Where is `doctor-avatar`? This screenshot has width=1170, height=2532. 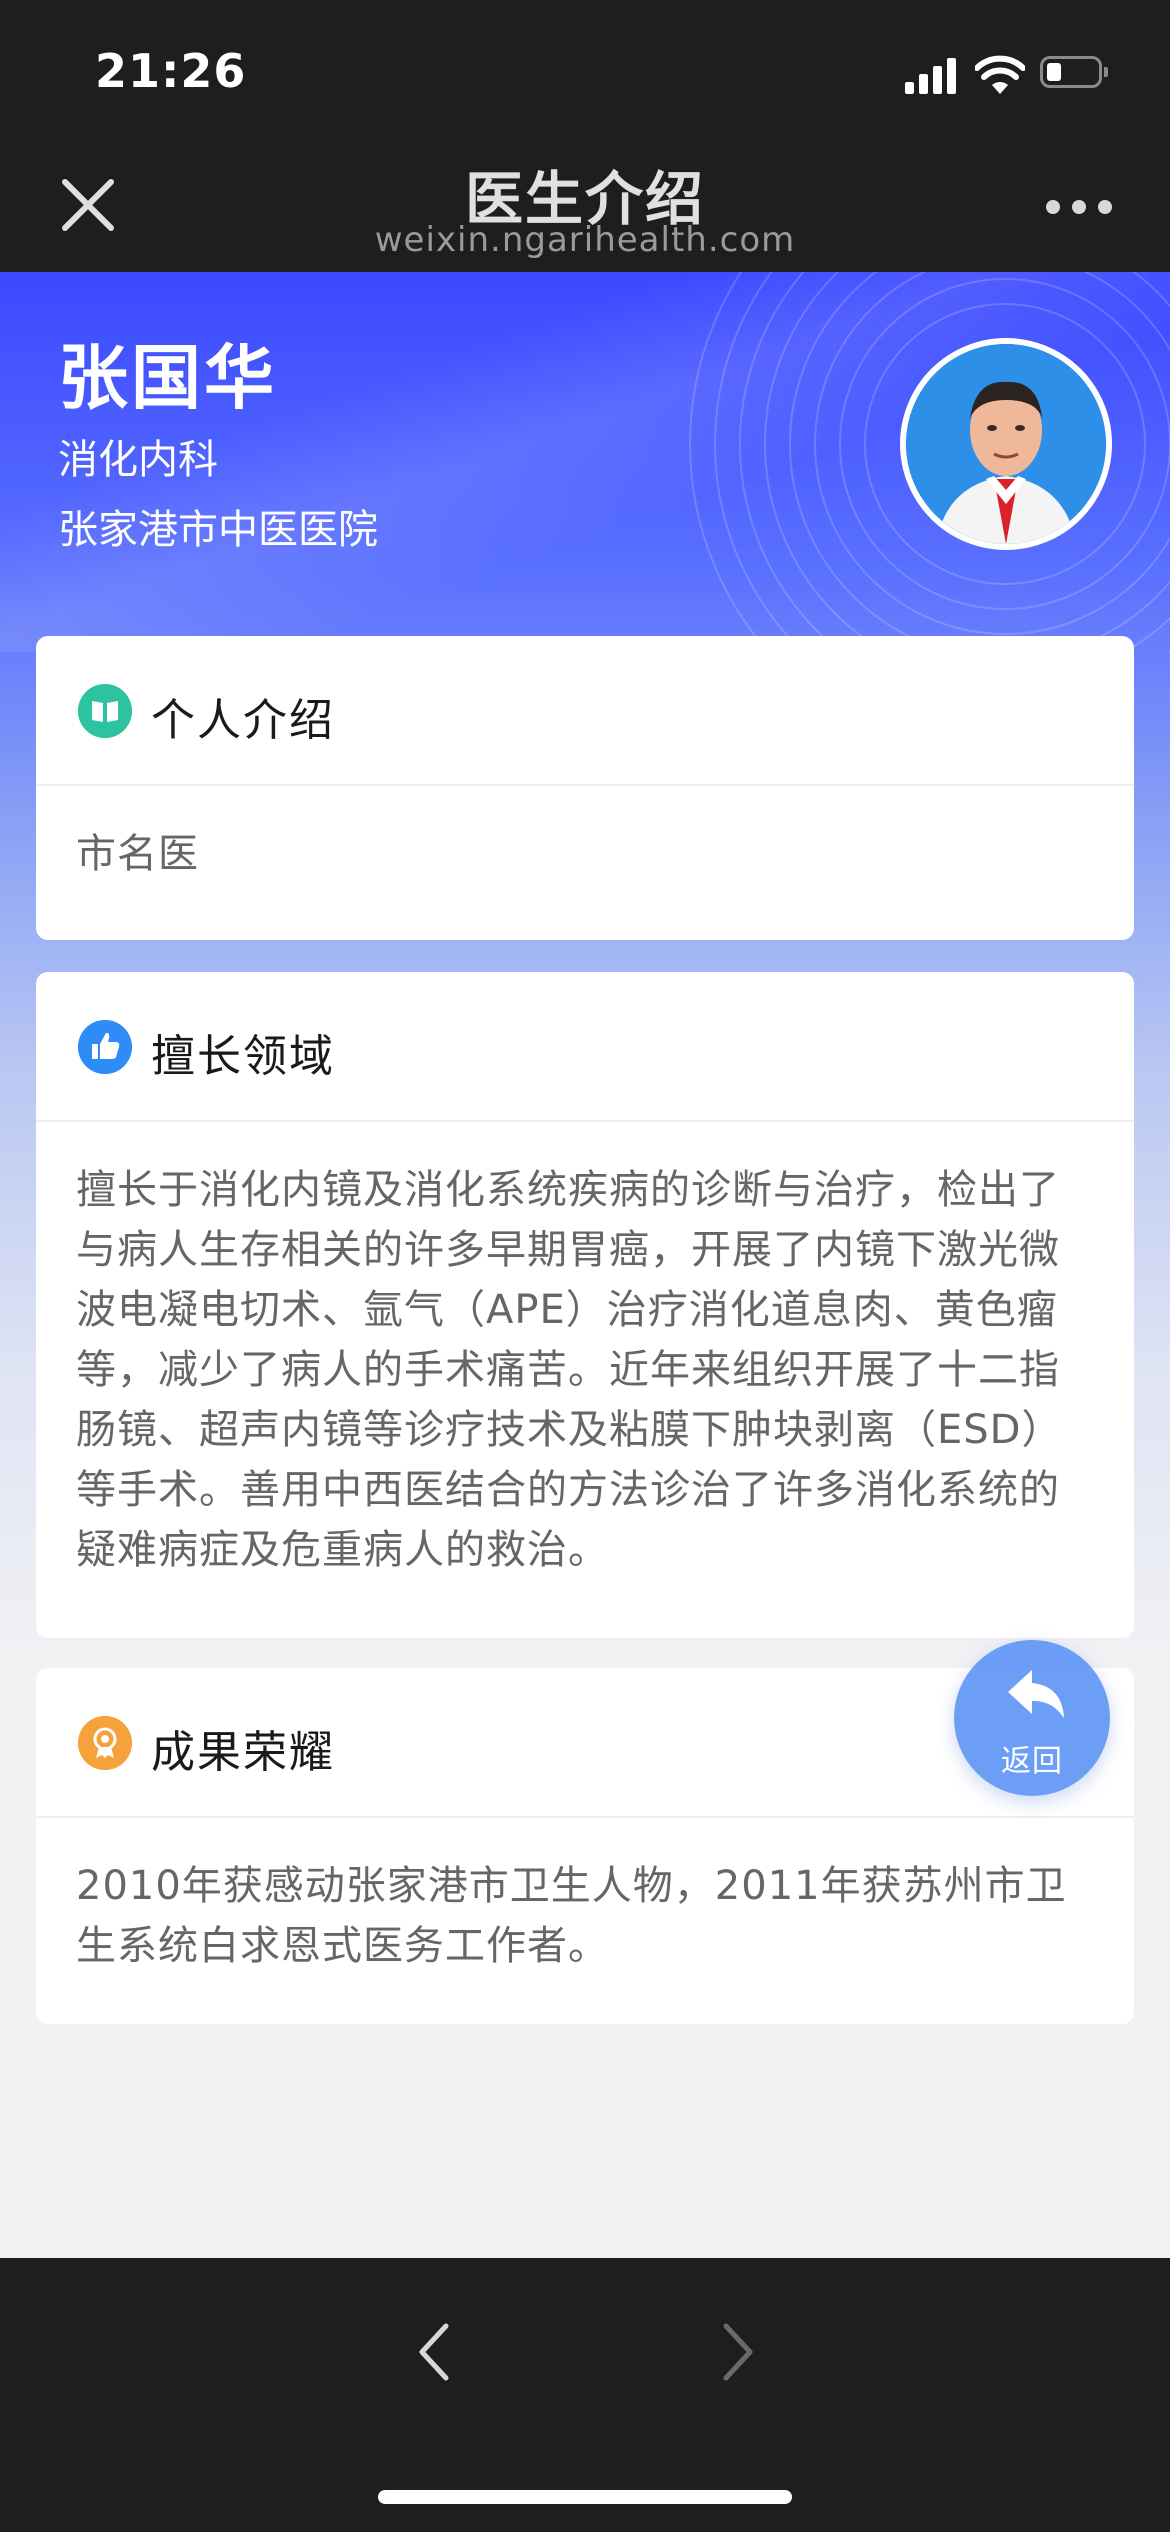
doctor-avatar is located at coordinates (1006, 444).